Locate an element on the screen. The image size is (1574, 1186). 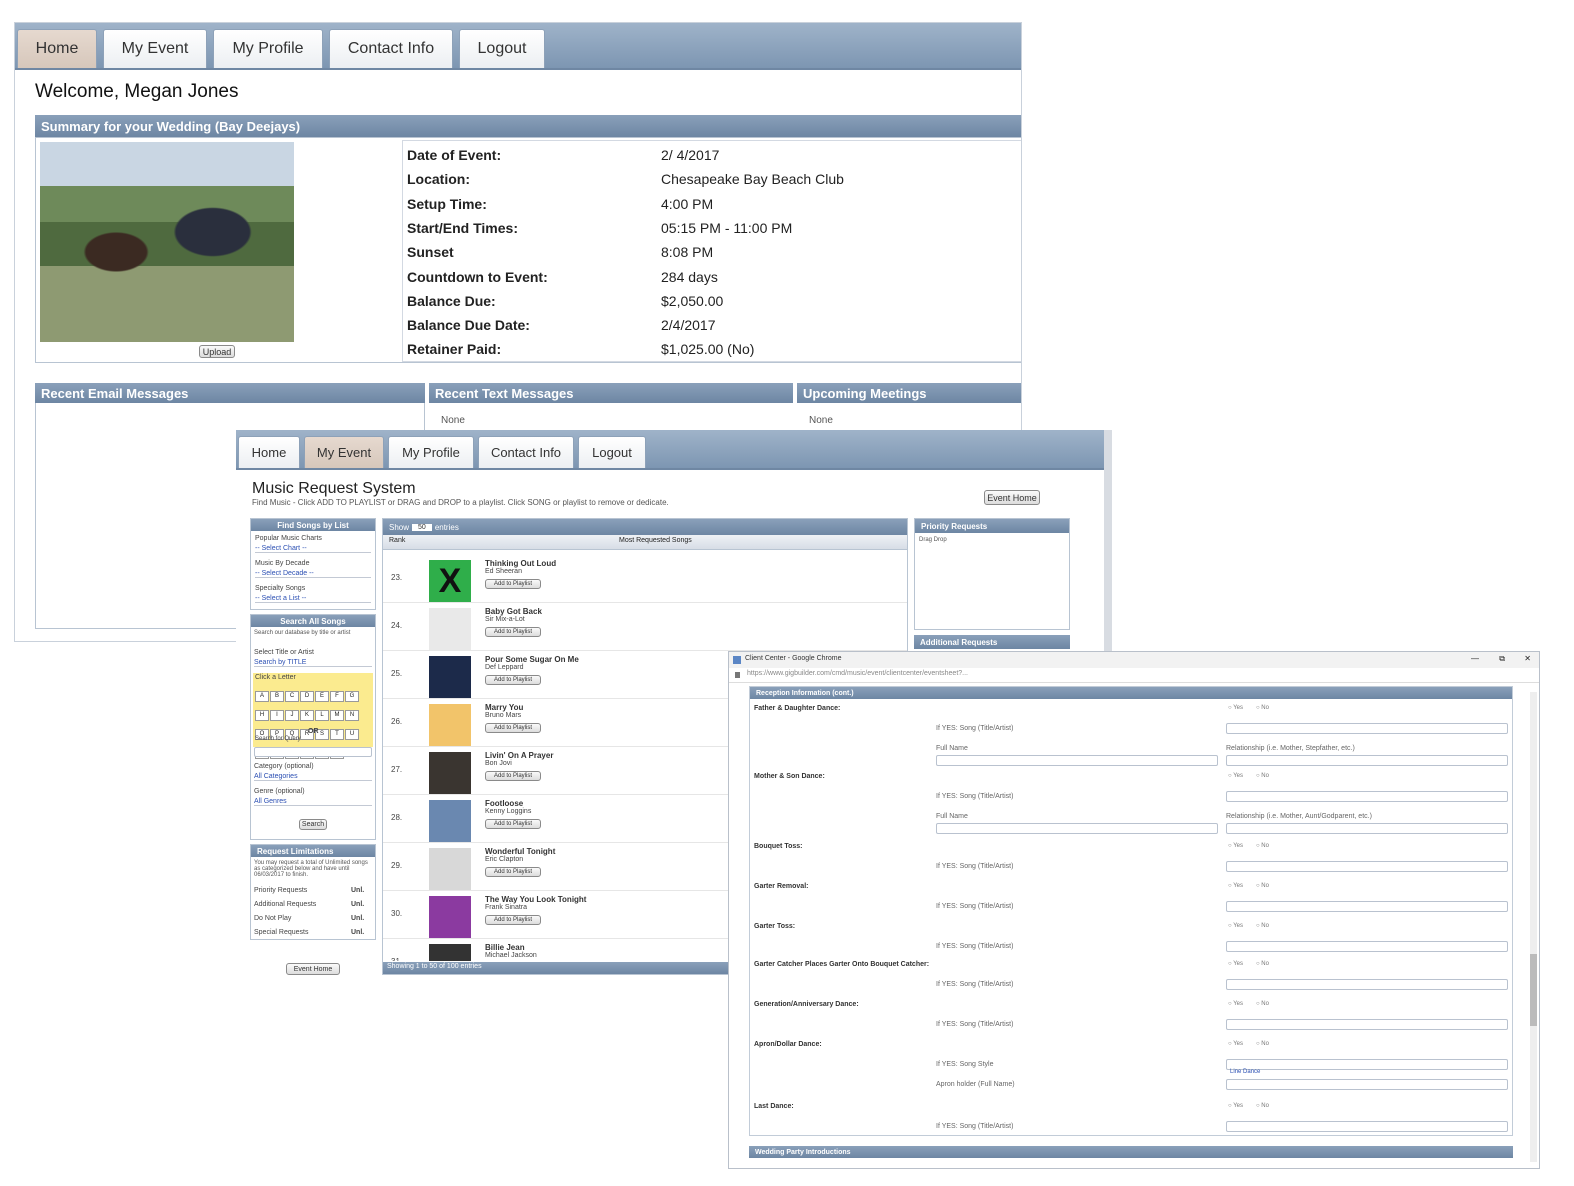
letter-button: G is located at coordinates (352, 696).